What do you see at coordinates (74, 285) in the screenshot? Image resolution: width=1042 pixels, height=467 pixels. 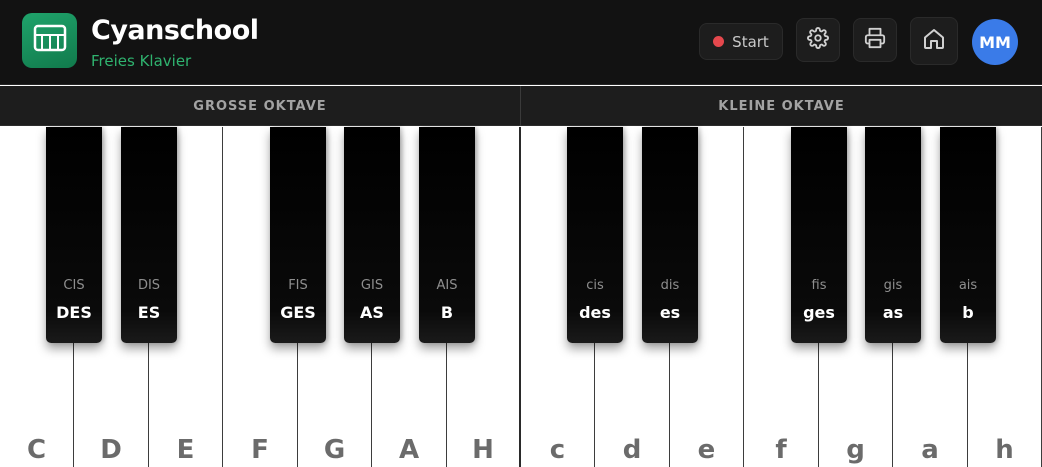 I see `black-key-sharp-label: CIS` at bounding box center [74, 285].